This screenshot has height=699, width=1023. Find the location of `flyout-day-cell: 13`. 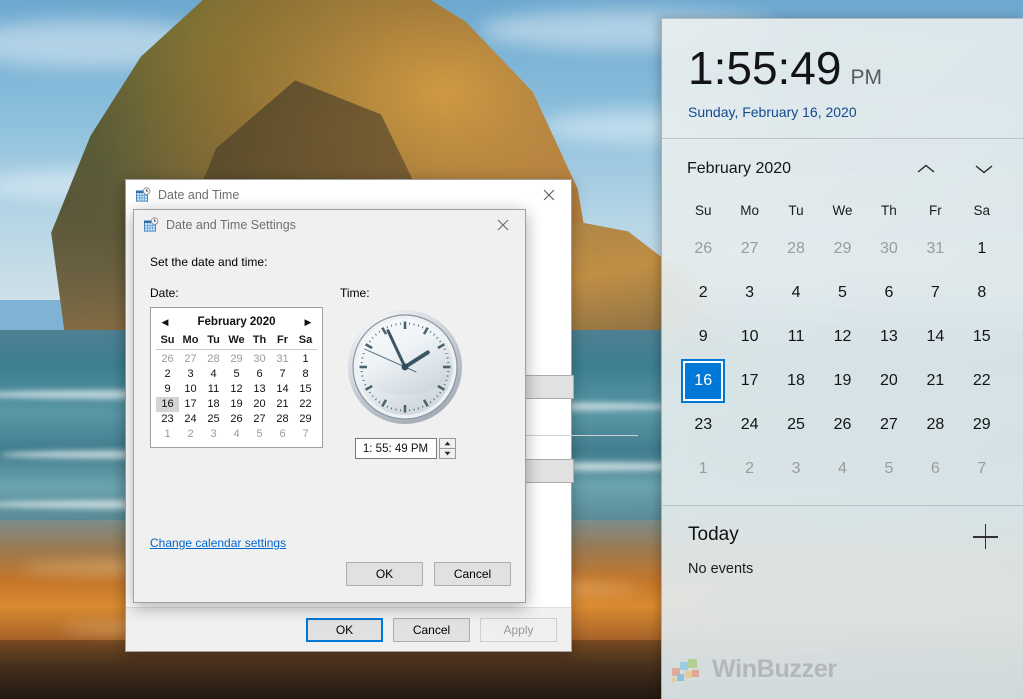

flyout-day-cell: 13 is located at coordinates (889, 337).